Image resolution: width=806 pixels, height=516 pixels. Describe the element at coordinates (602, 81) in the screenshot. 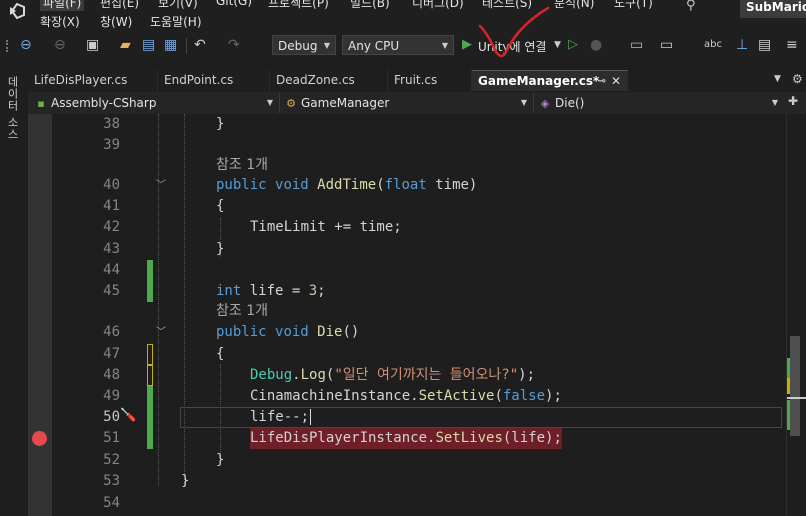

I see `pin-icon: ⊸` at that location.